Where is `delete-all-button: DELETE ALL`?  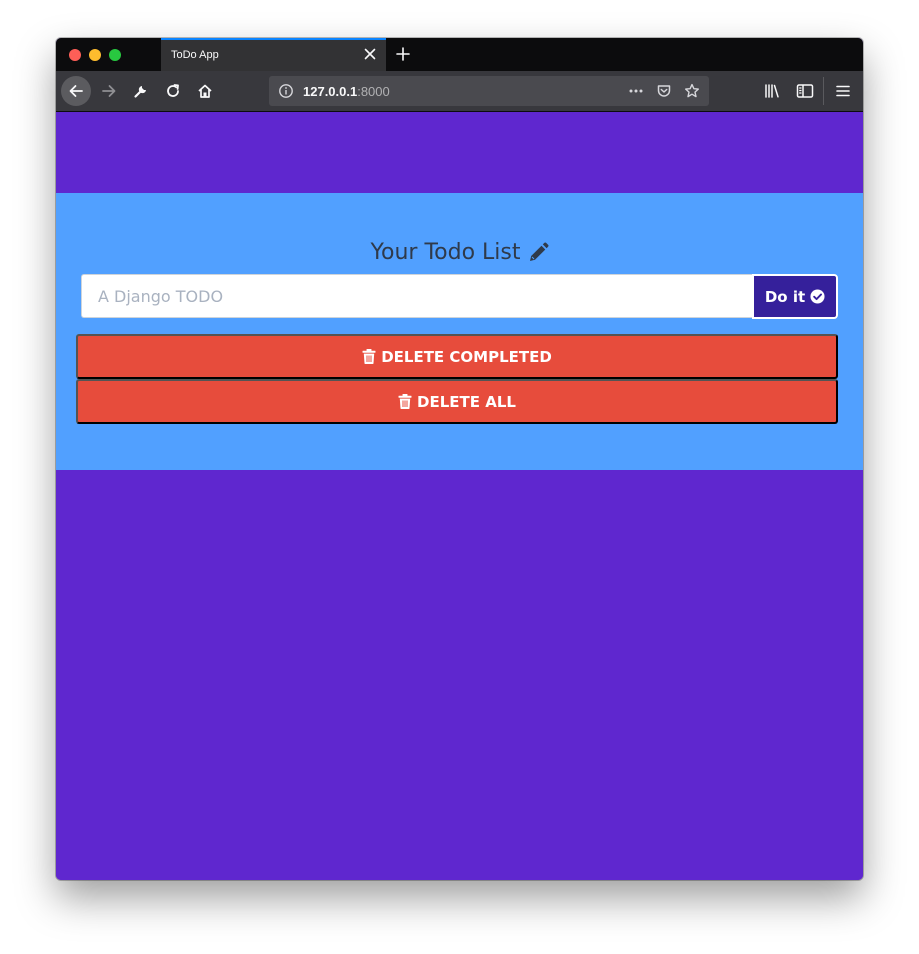
delete-all-button: DELETE ALL is located at coordinates (457, 401).